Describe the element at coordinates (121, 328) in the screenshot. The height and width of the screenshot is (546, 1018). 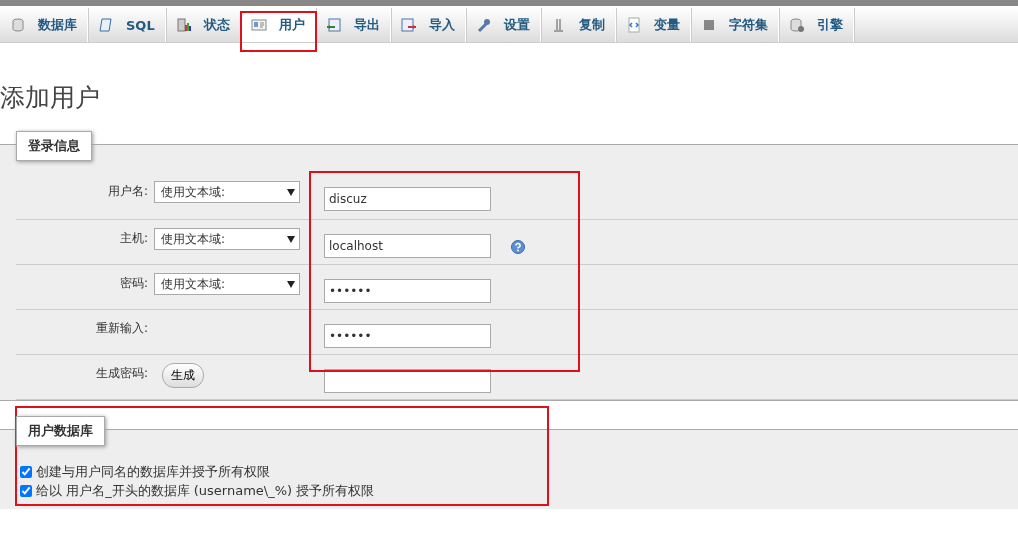
I see `field-label: 重新输入:` at that location.